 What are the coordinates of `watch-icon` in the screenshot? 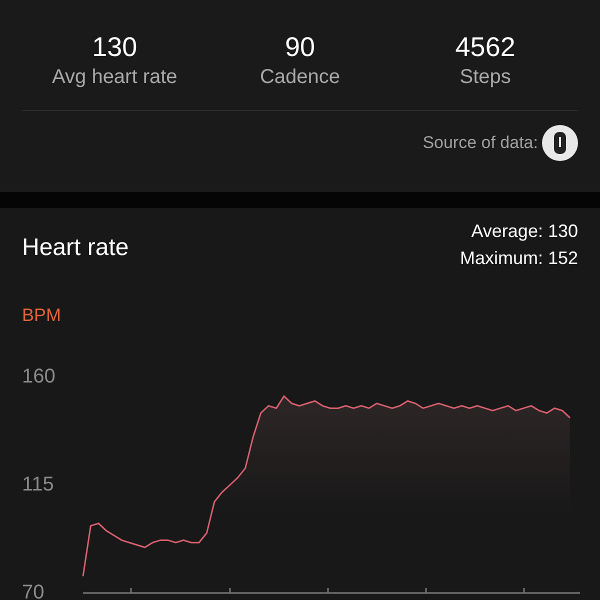 It's located at (560, 143).